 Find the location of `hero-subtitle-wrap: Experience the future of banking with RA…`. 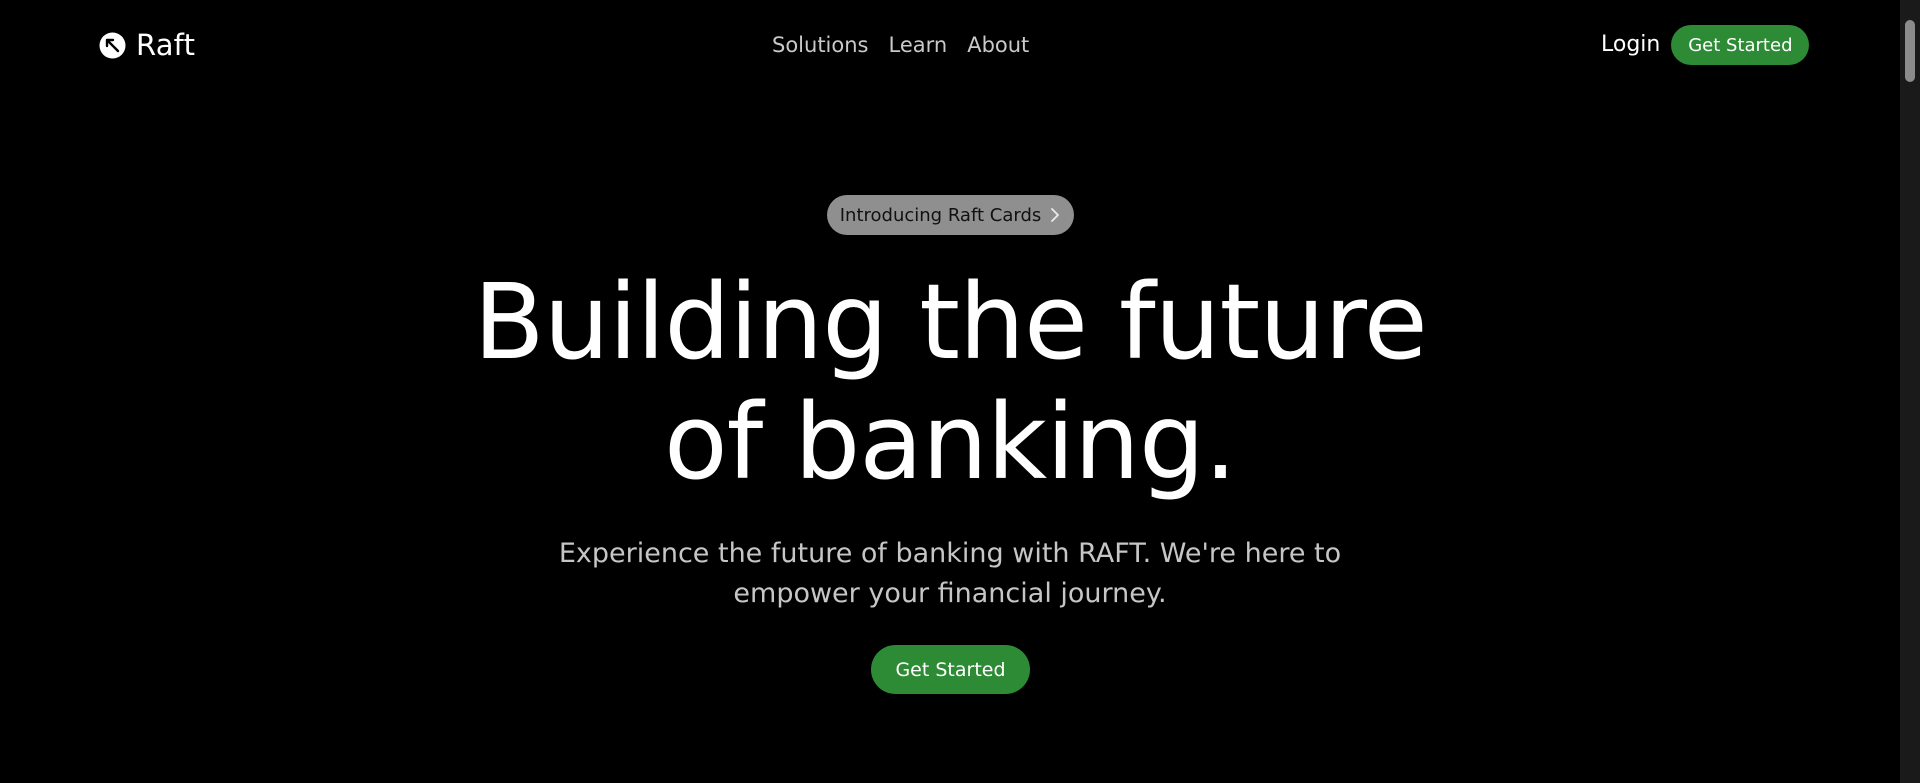

hero-subtitle-wrap: Experience the future of banking with RA… is located at coordinates (950, 574).